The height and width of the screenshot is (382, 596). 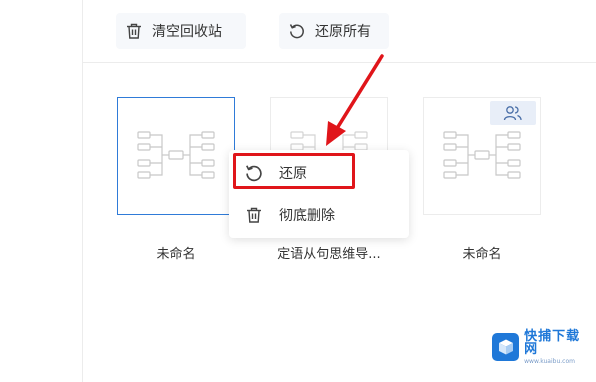 I want to click on watermark-url: www.kuaibu.com, so click(x=549, y=361).